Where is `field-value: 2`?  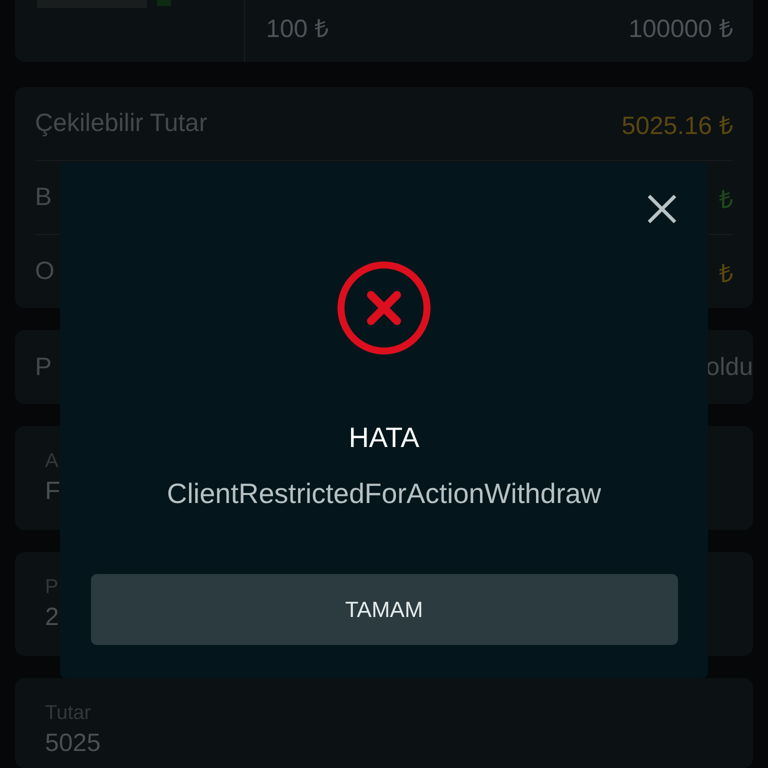
field-value: 2 is located at coordinates (52, 617).